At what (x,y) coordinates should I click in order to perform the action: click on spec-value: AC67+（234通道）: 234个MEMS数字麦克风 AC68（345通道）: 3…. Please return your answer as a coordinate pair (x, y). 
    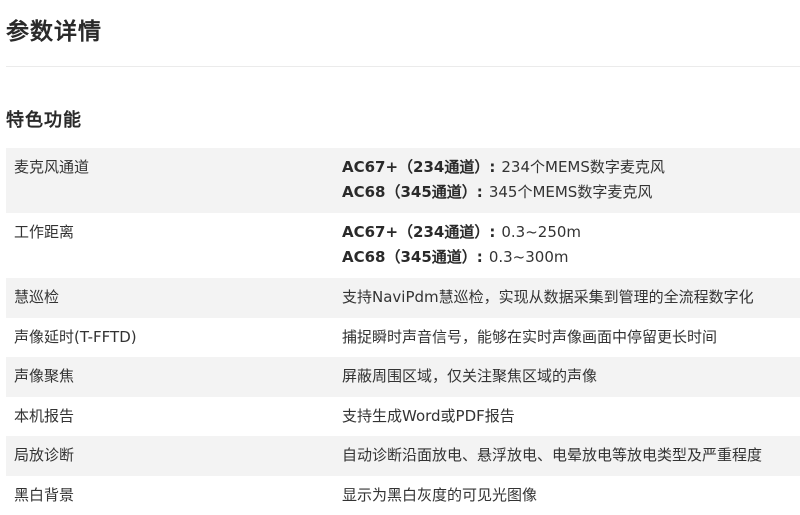
    Looking at the image, I should click on (567, 176).